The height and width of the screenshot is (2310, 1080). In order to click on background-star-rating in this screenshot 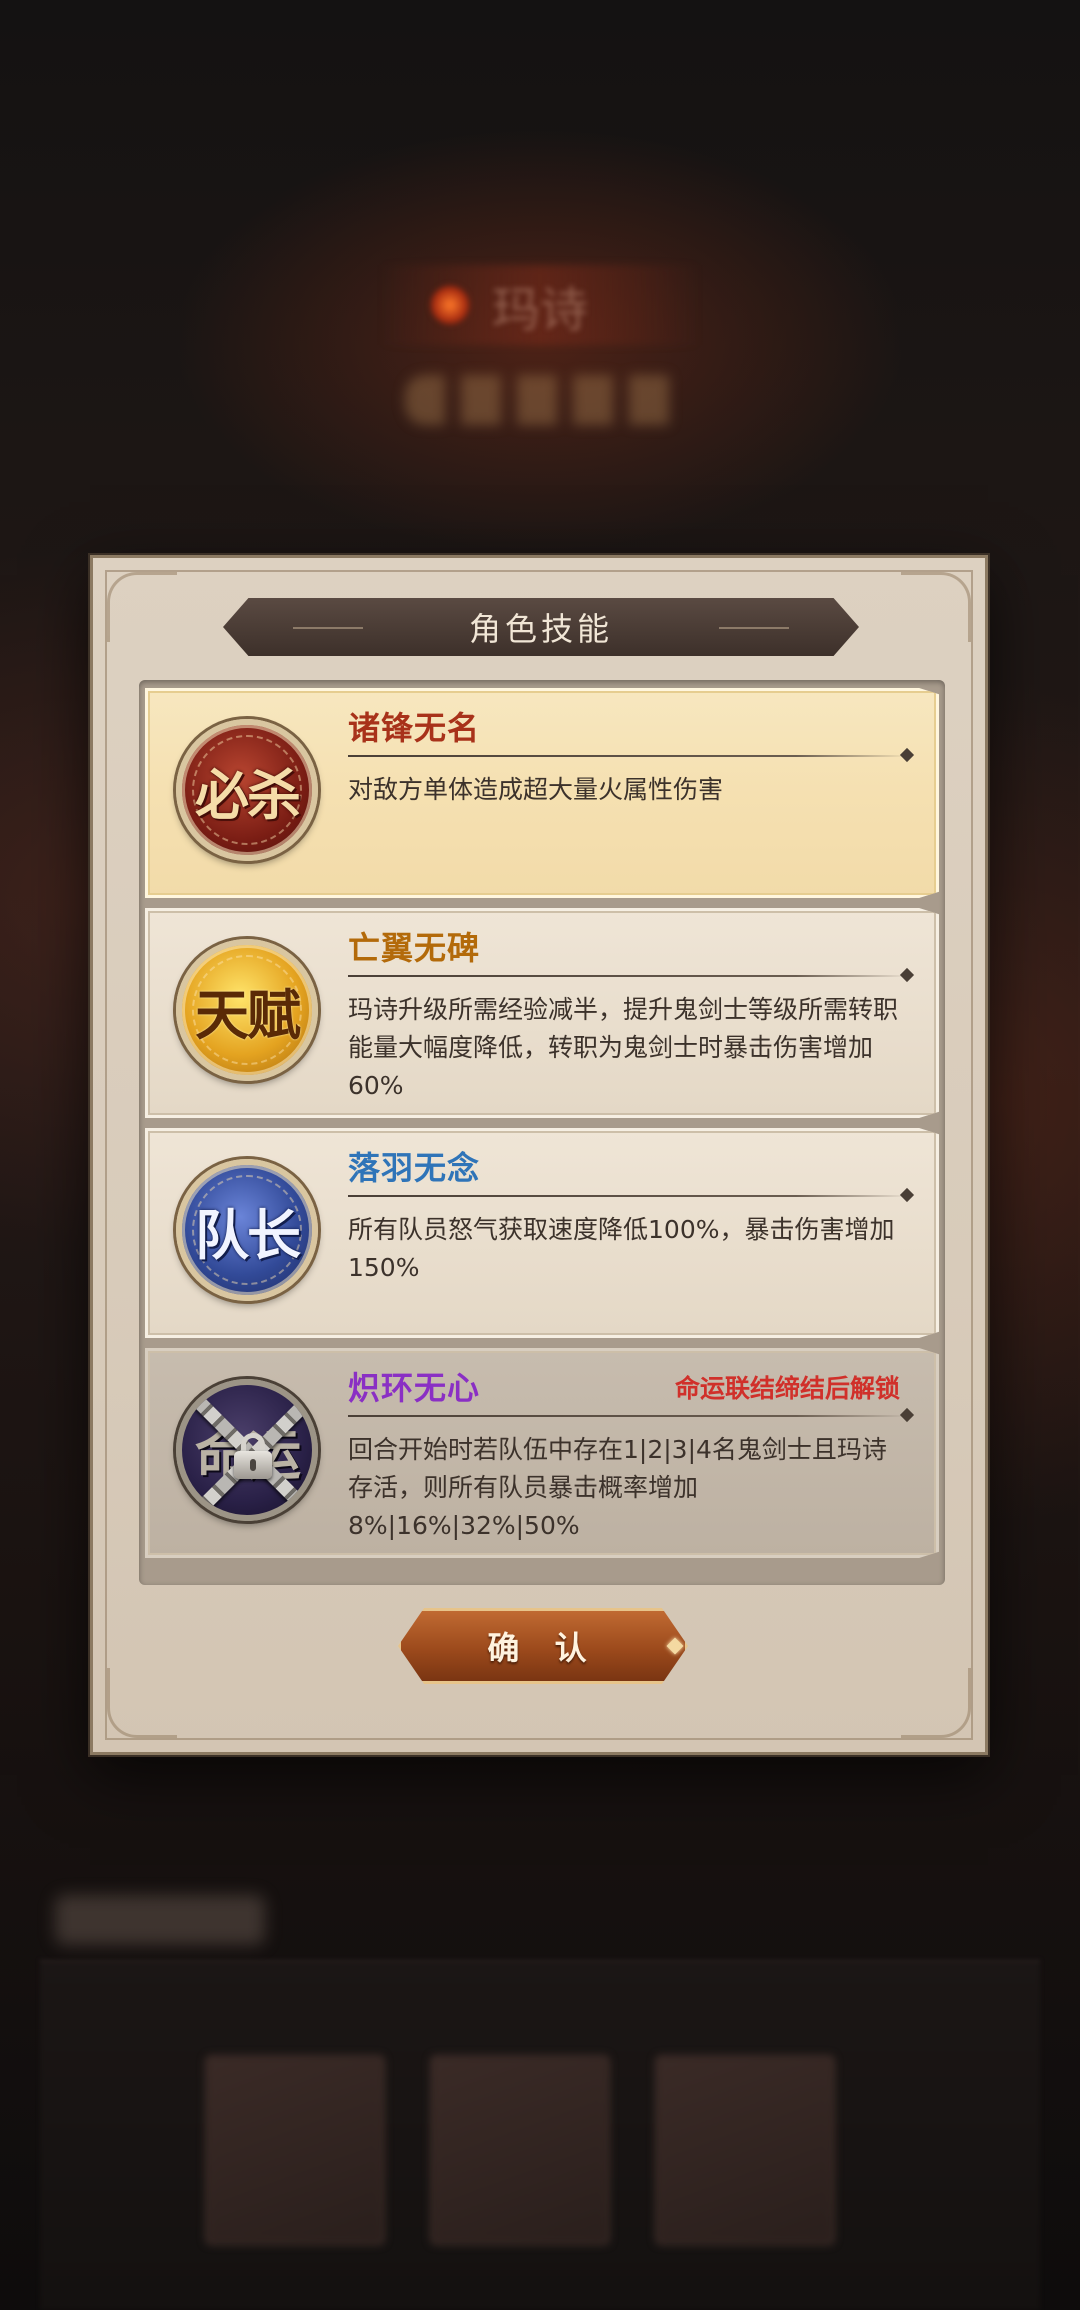, I will do `click(545, 400)`.